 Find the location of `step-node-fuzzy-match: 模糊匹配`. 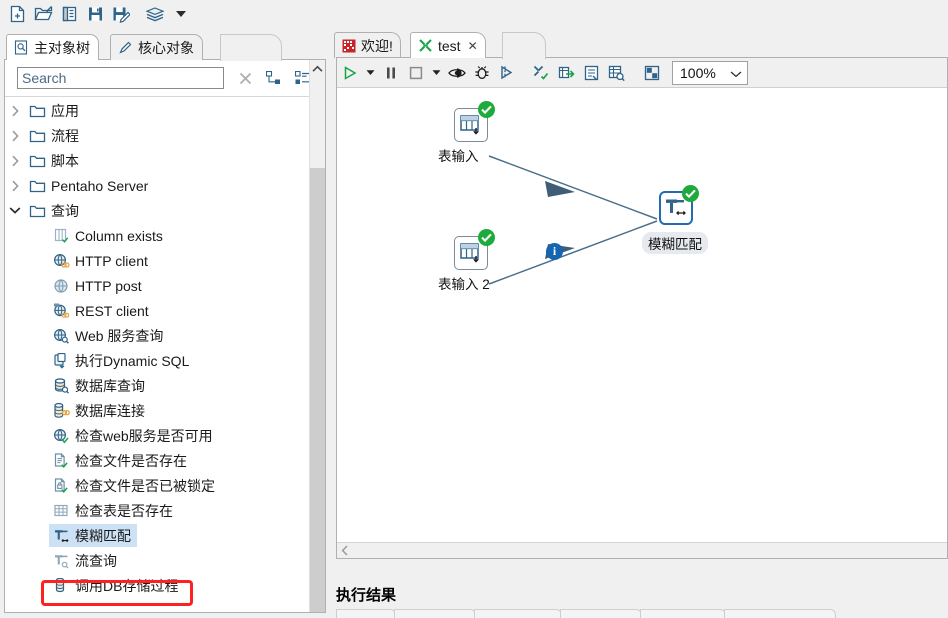

step-node-fuzzy-match: 模糊匹配 is located at coordinates (675, 219).